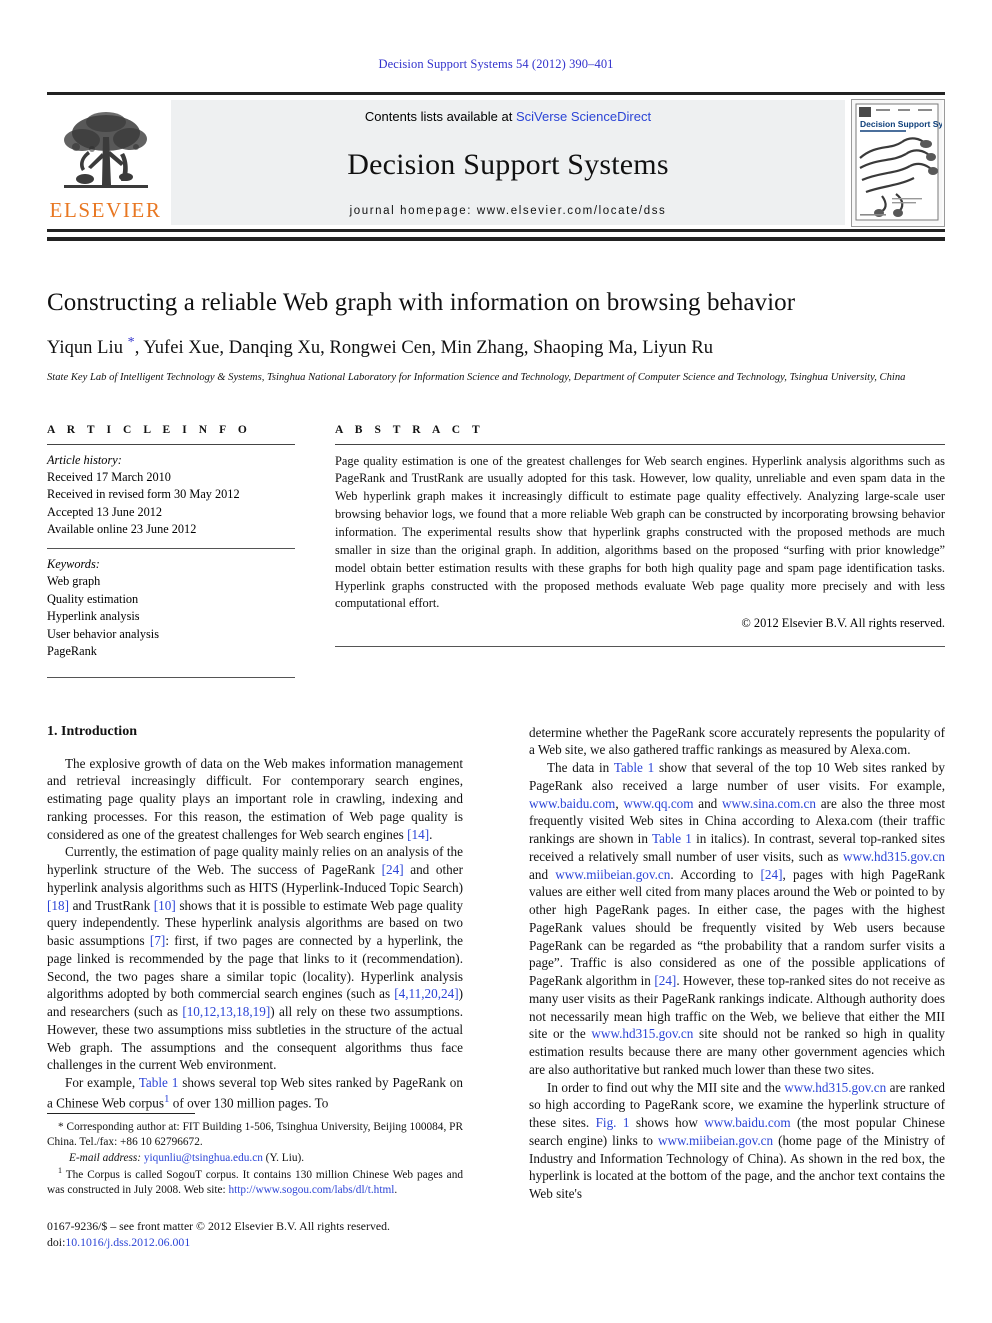 The width and height of the screenshot is (992, 1323). Describe the element at coordinates (418, 834) in the screenshot. I see `inline-reference-link: [14]` at that location.